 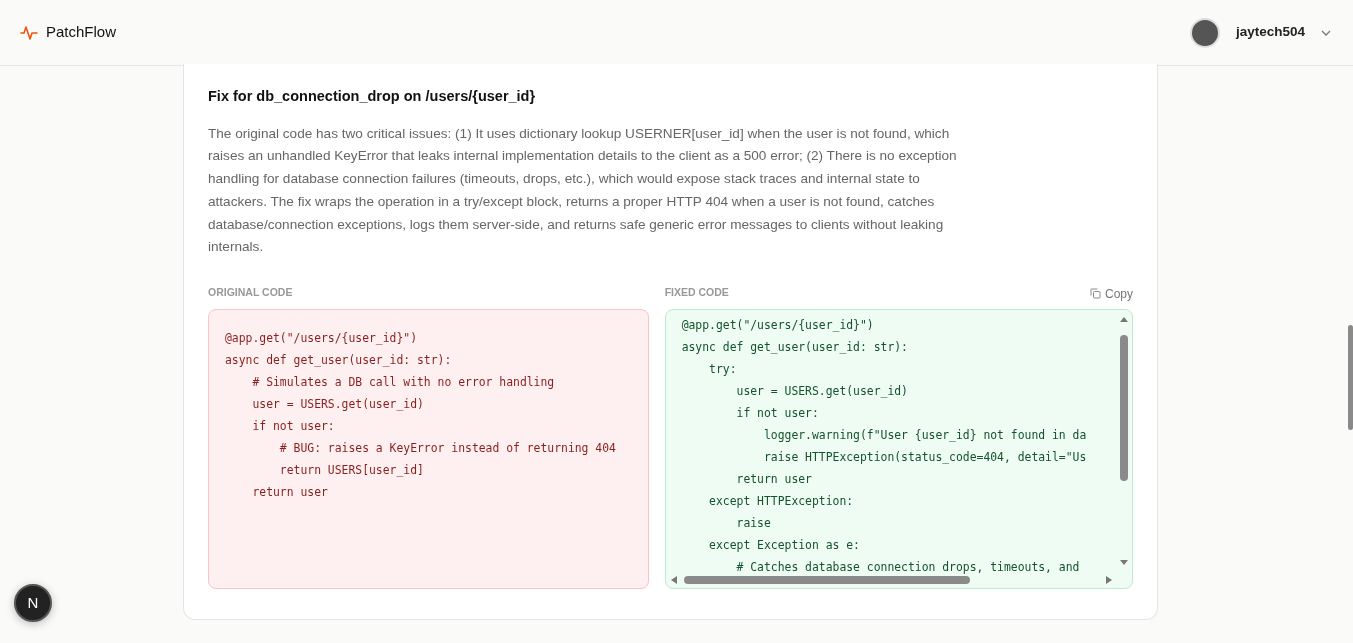 I want to click on code-line: # Catches database connection drops, timeouts, and, so click(x=908, y=567).